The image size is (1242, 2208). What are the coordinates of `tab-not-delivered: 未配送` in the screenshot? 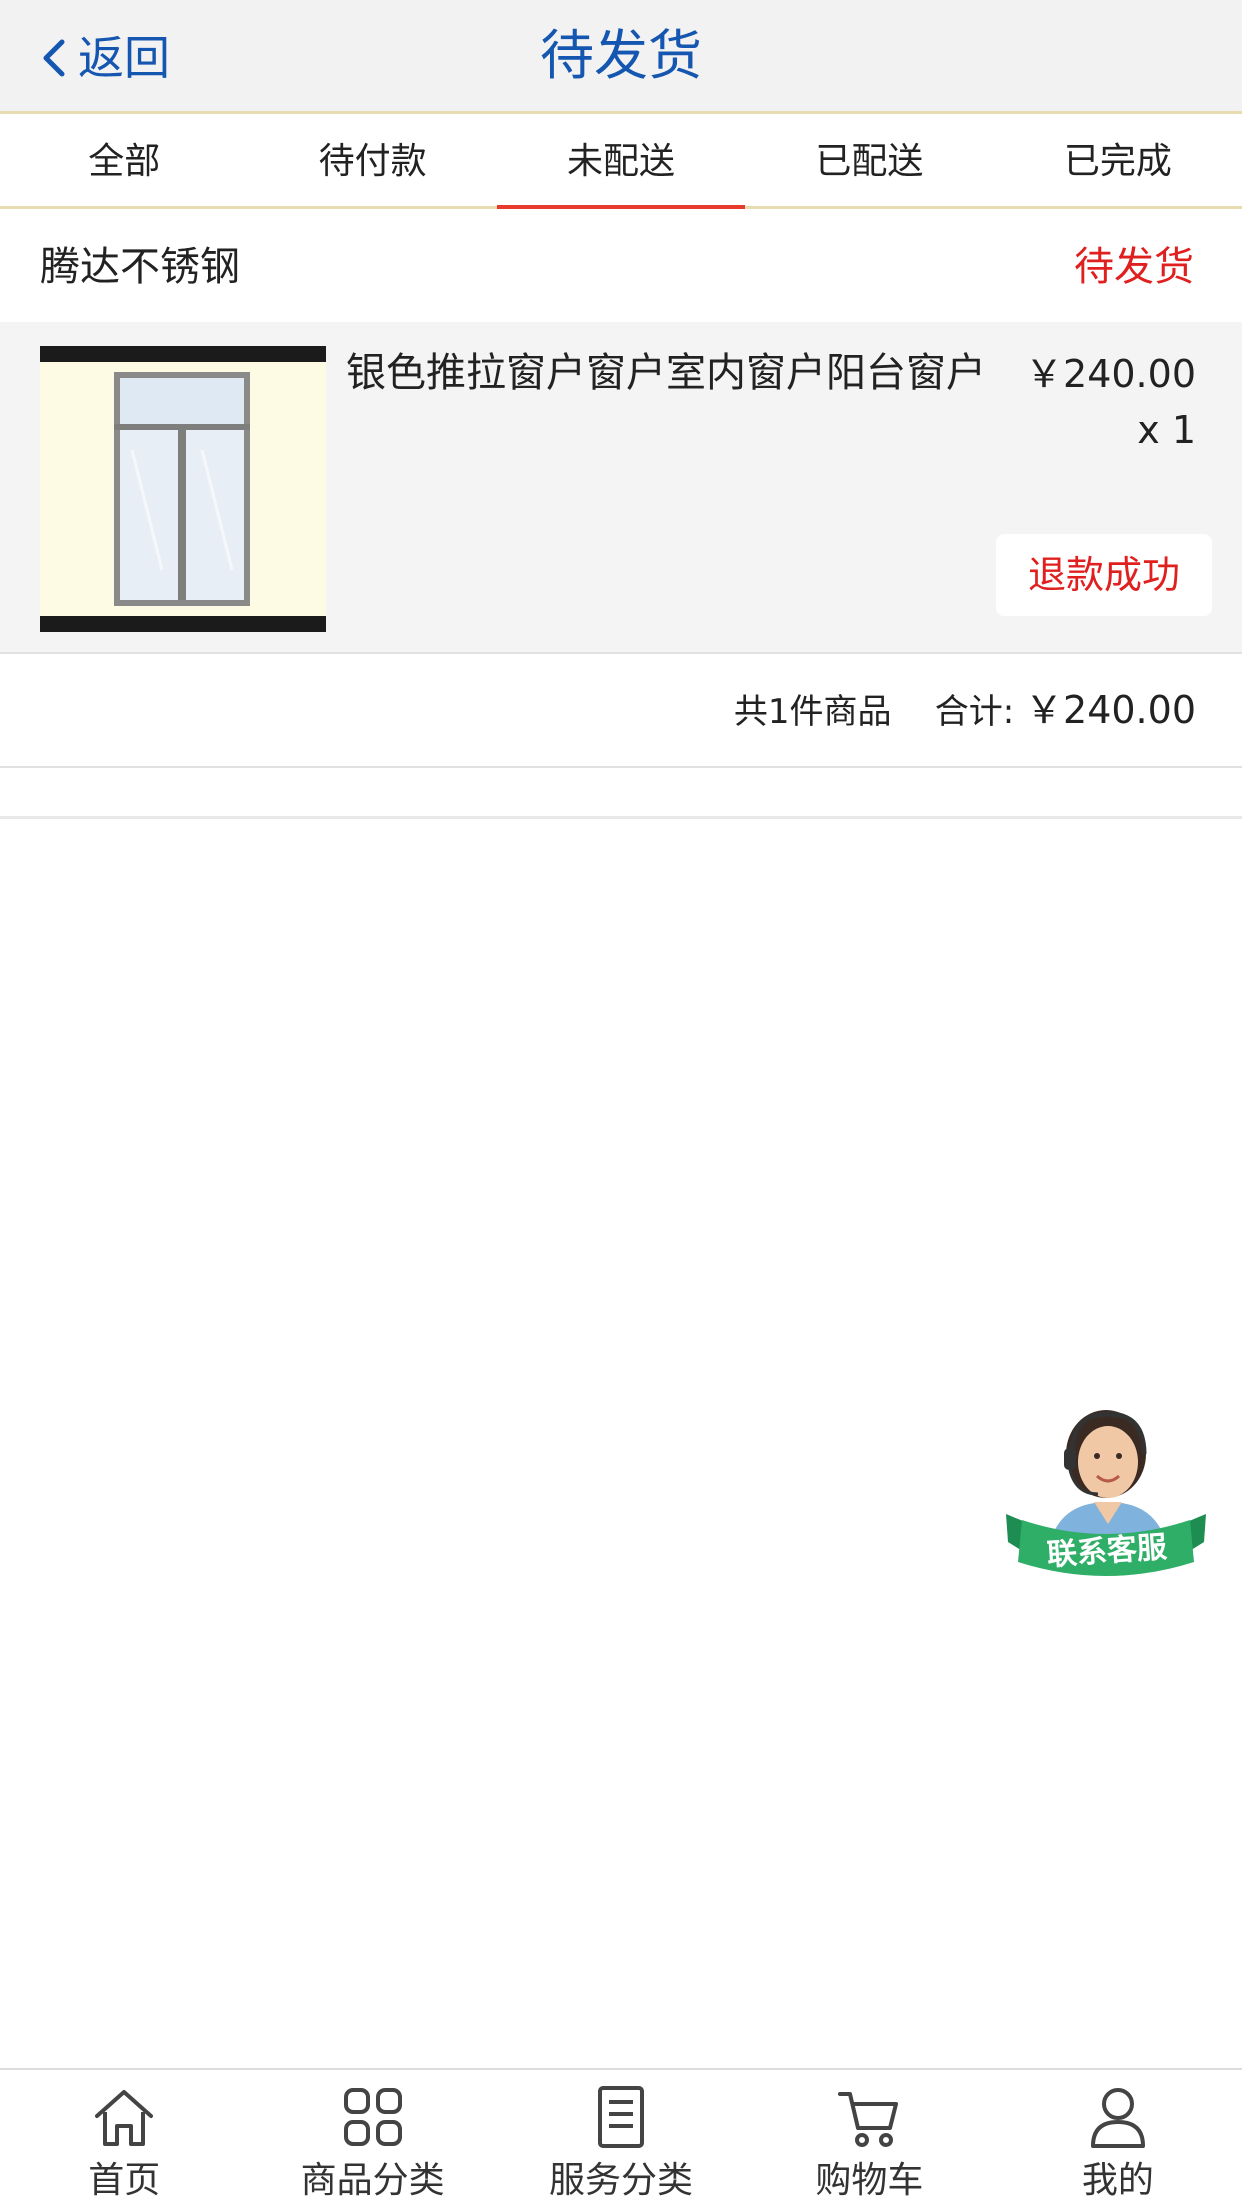 It's located at (621, 163).